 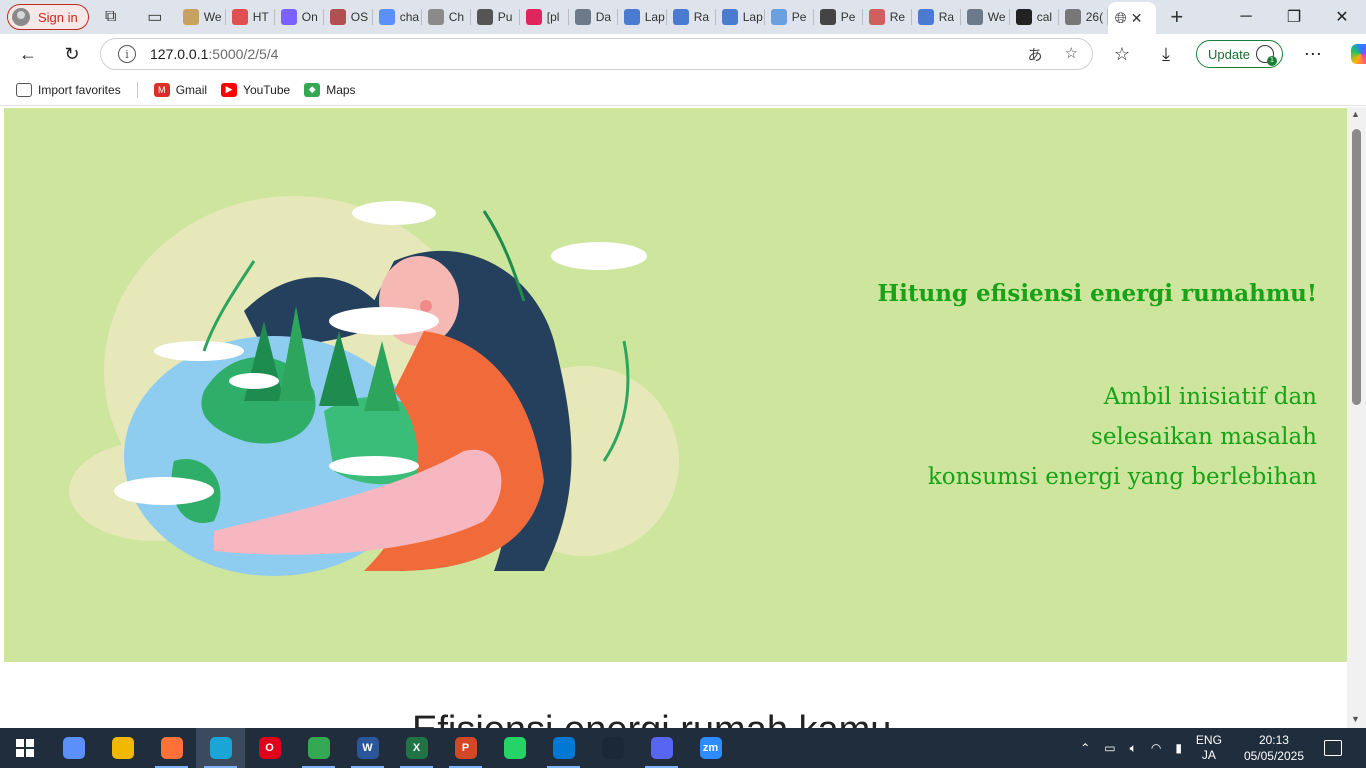 I want to click on taskbar-excel: X, so click(x=416, y=748).